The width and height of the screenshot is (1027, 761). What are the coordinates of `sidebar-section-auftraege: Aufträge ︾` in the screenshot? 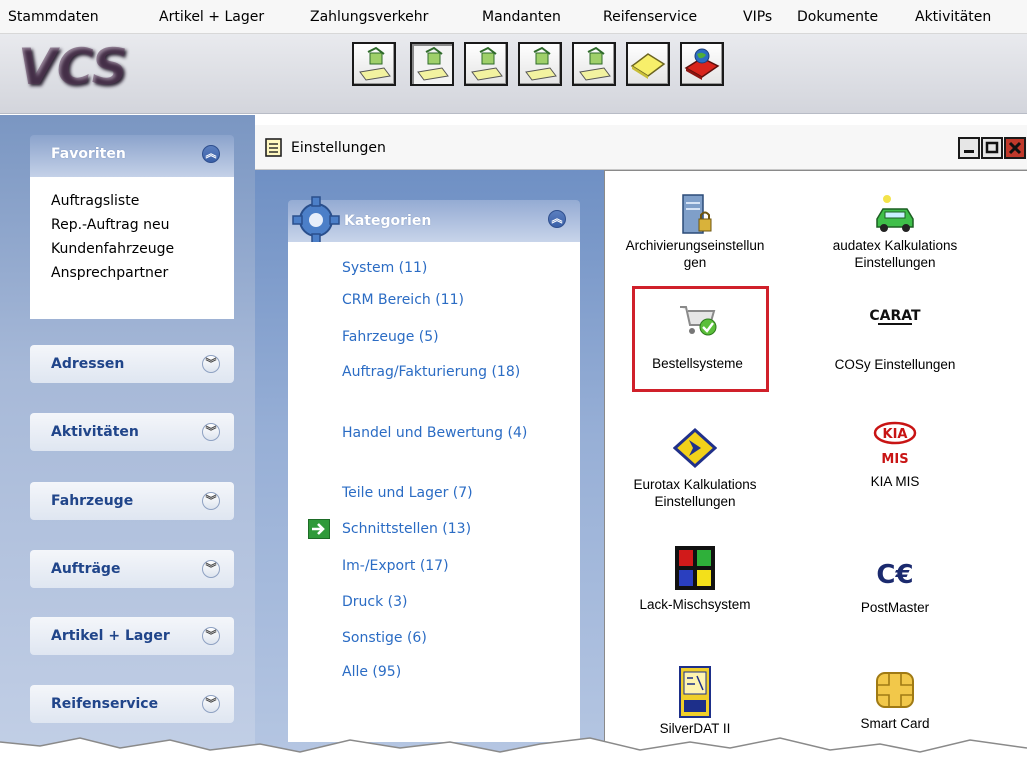 It's located at (132, 569).